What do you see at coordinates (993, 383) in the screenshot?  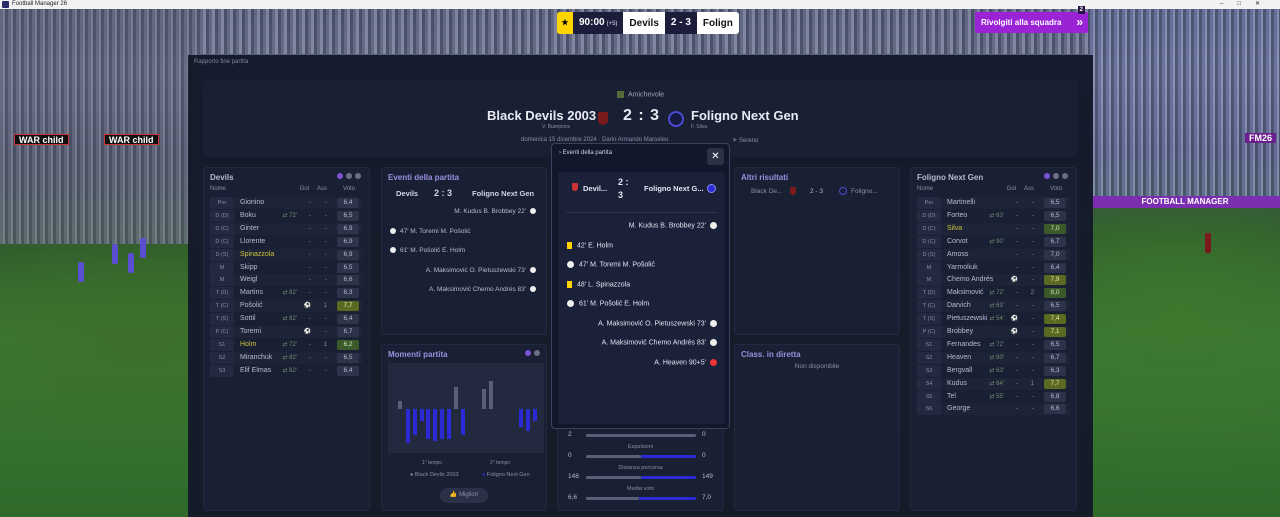 I see `lineup-row: S4 Kudus ⇄ 64' - 1 7,7` at bounding box center [993, 383].